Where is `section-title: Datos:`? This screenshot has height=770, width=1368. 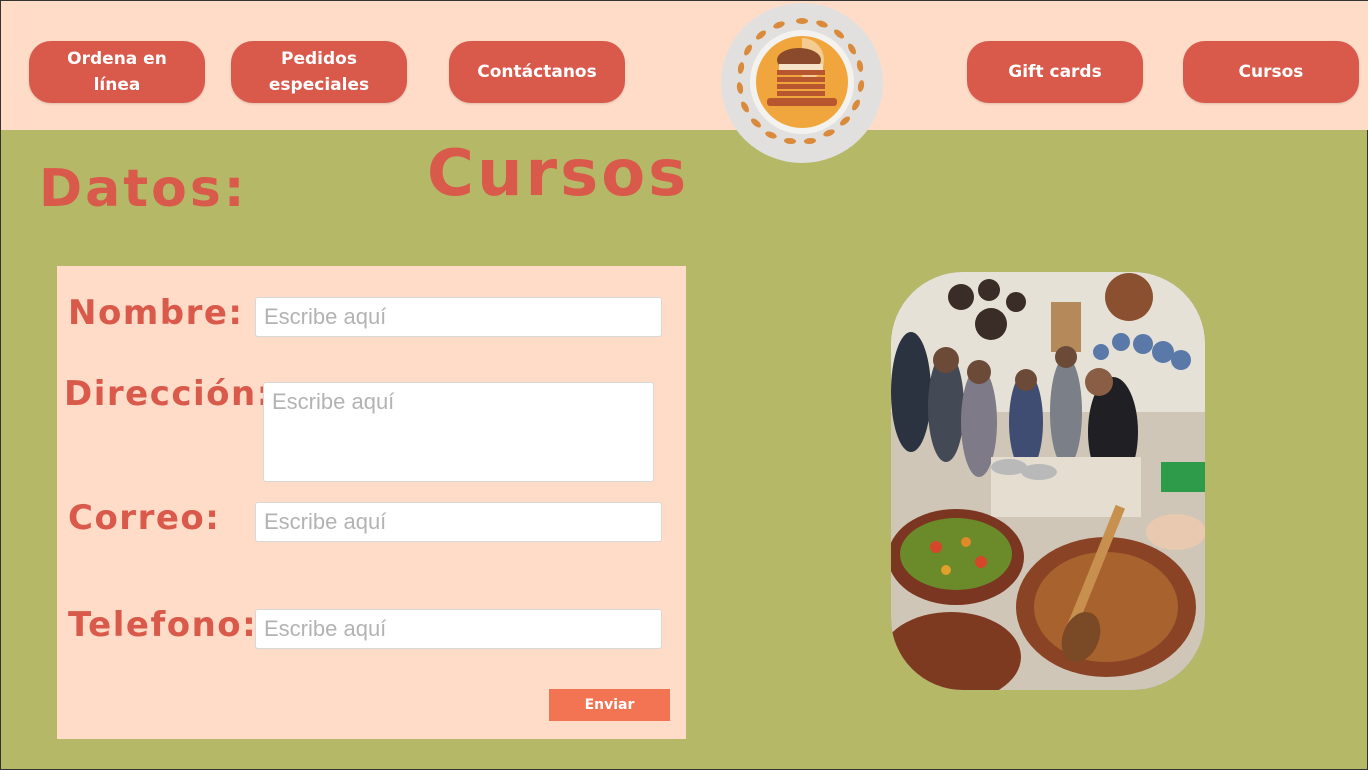
section-title: Datos: is located at coordinates (143, 189).